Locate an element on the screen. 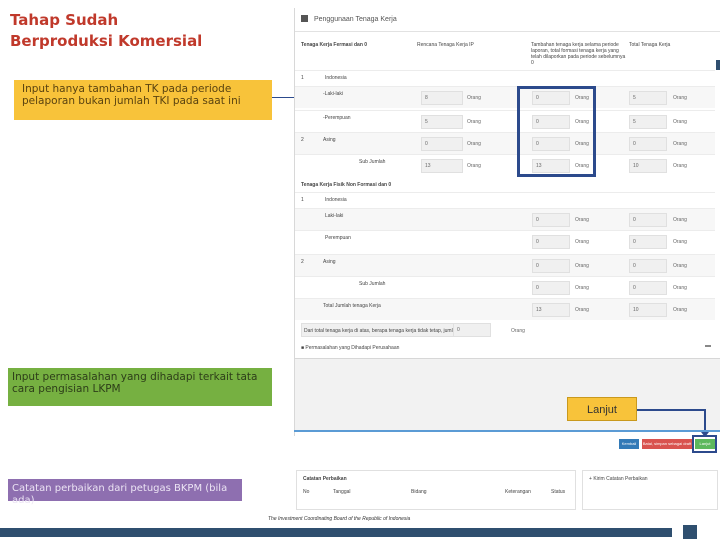  catatan-col-status: Status is located at coordinates (558, 492).